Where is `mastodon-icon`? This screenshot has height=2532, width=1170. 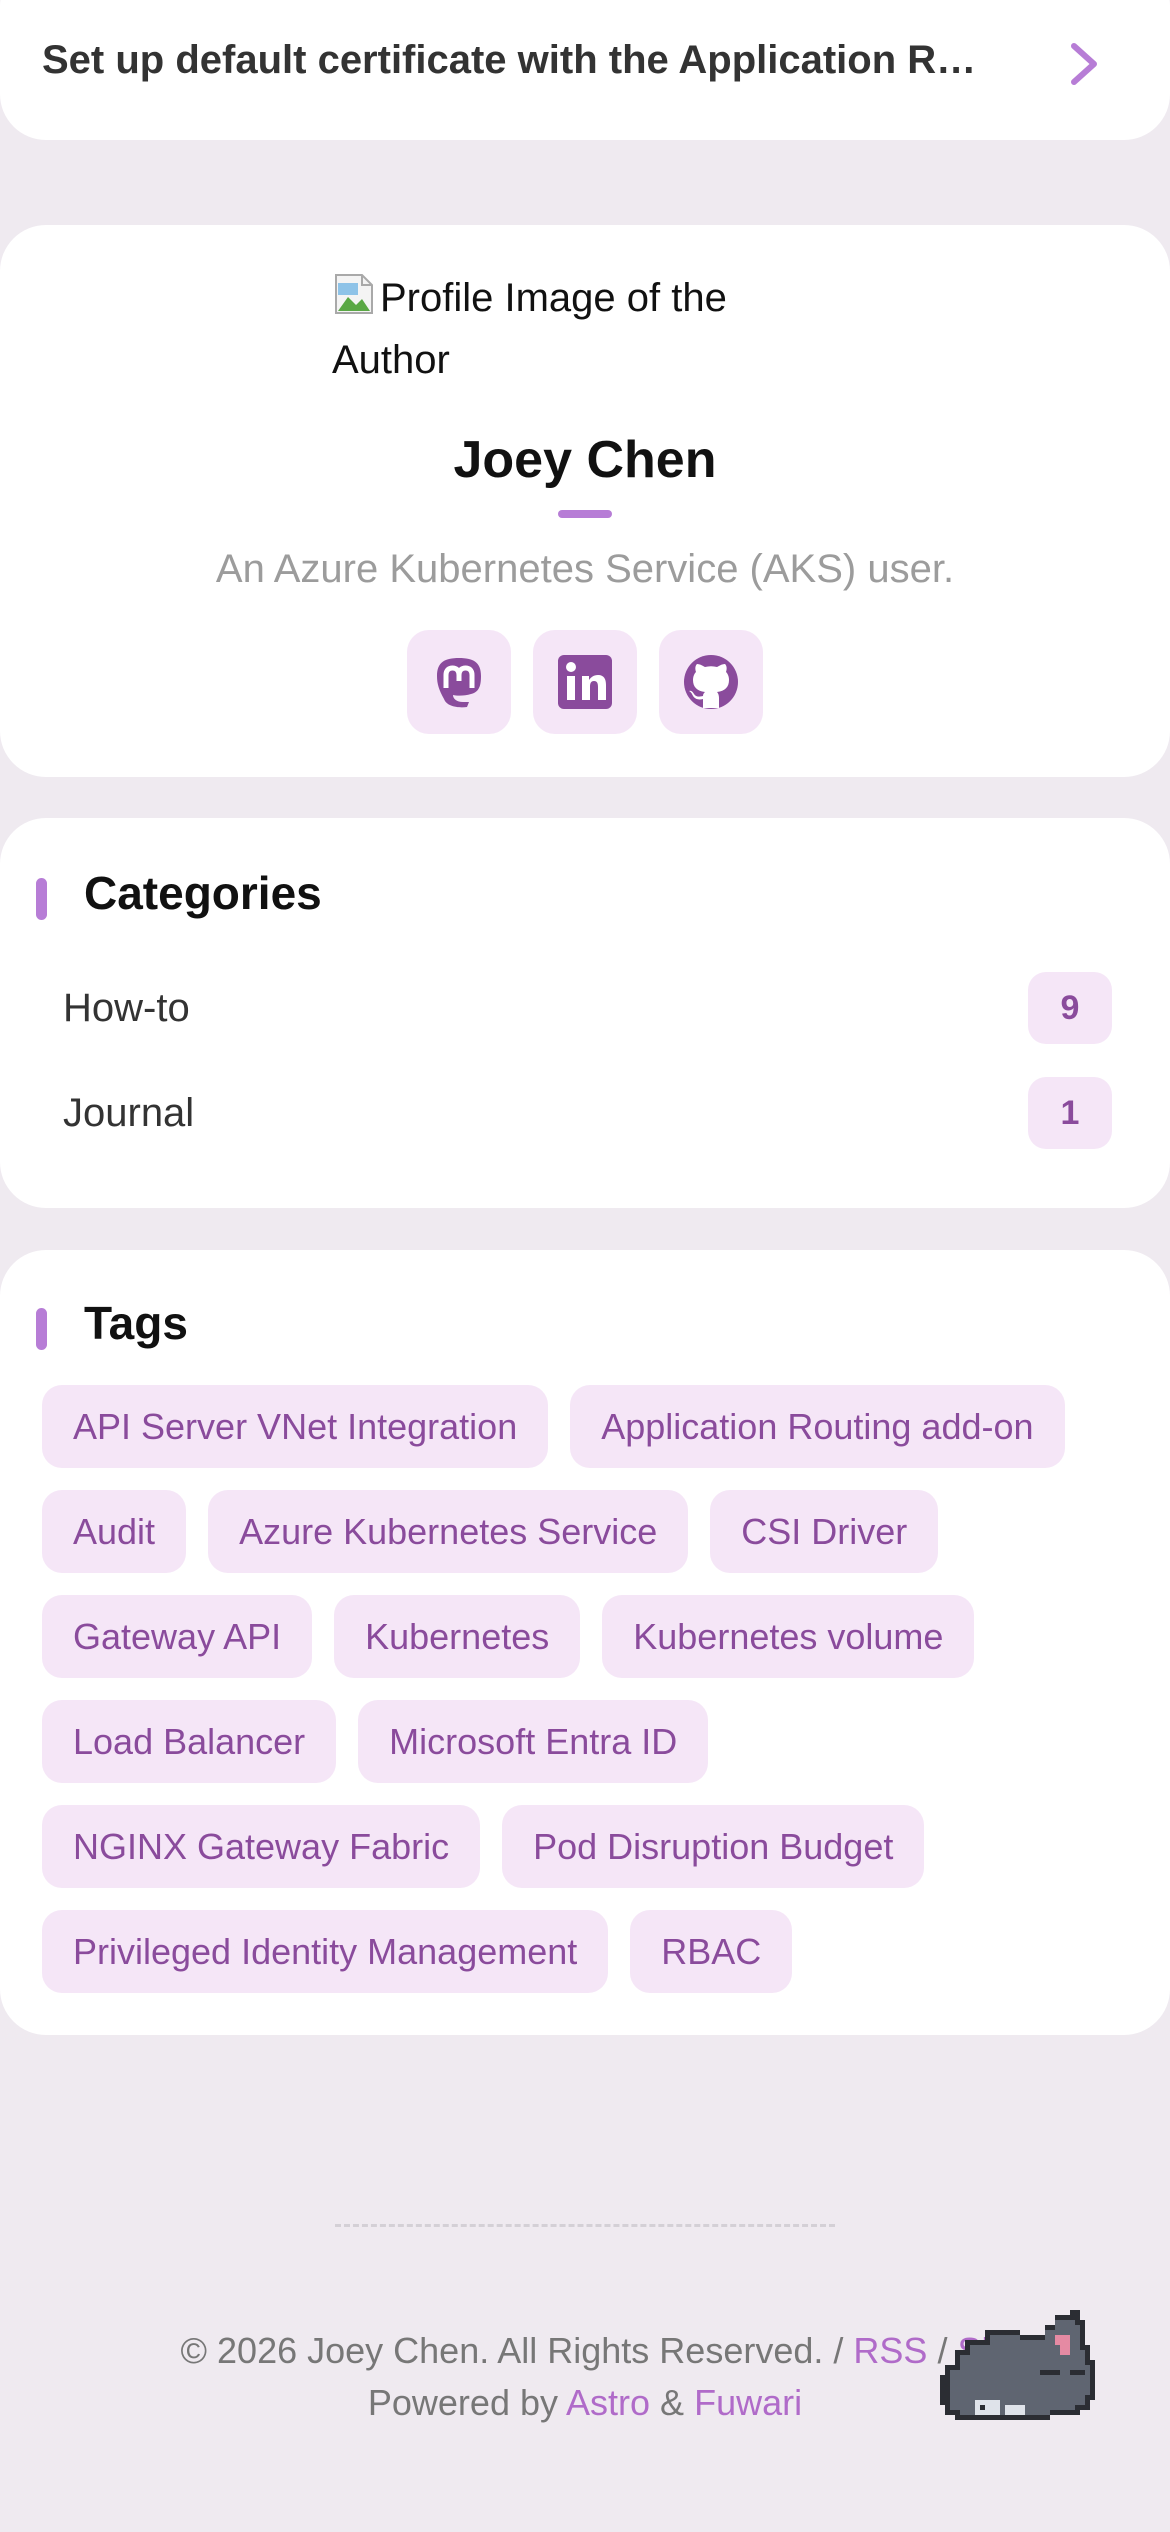 mastodon-icon is located at coordinates (459, 683).